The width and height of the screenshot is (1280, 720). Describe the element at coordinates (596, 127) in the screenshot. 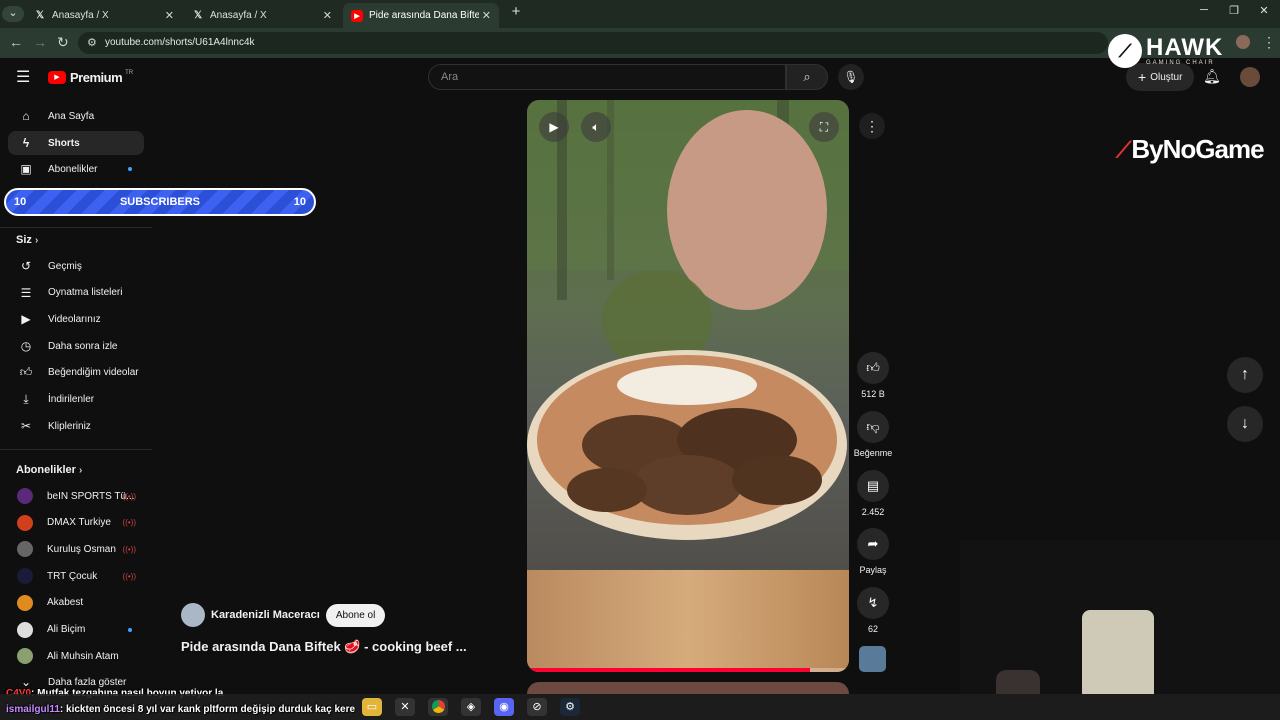

I see `mute-button: 🔈︎` at that location.